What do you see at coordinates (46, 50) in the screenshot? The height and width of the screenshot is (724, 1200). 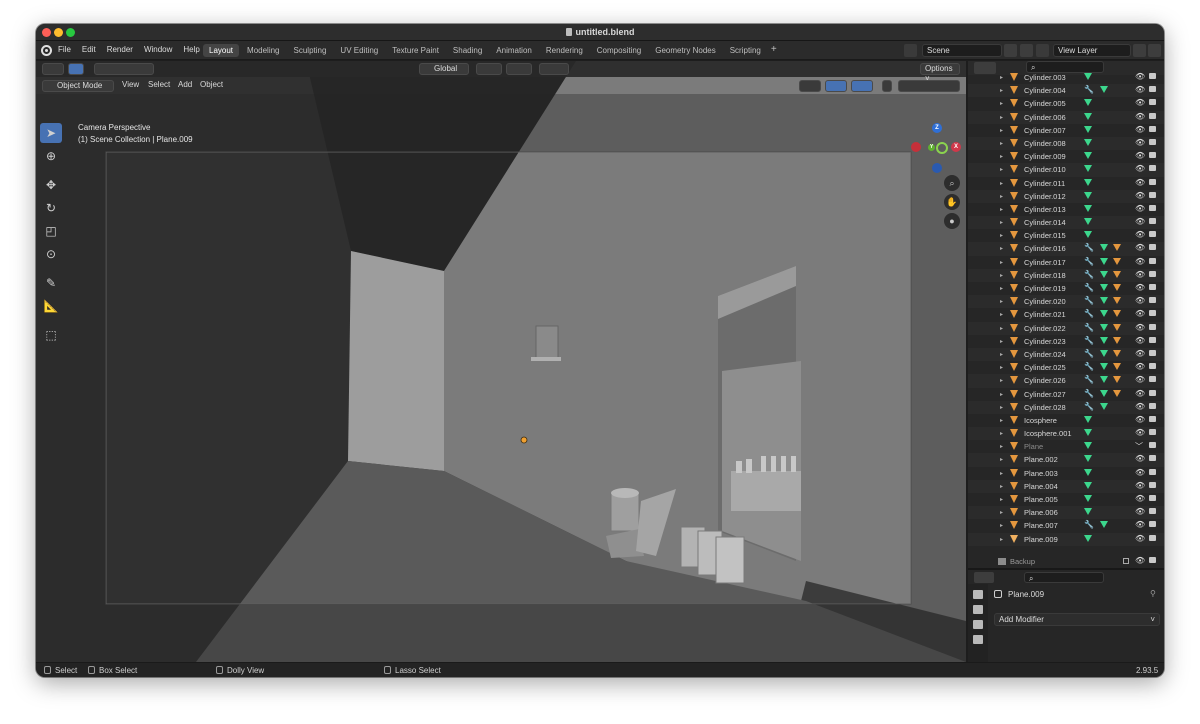 I see `blender-logo-icon` at bounding box center [46, 50].